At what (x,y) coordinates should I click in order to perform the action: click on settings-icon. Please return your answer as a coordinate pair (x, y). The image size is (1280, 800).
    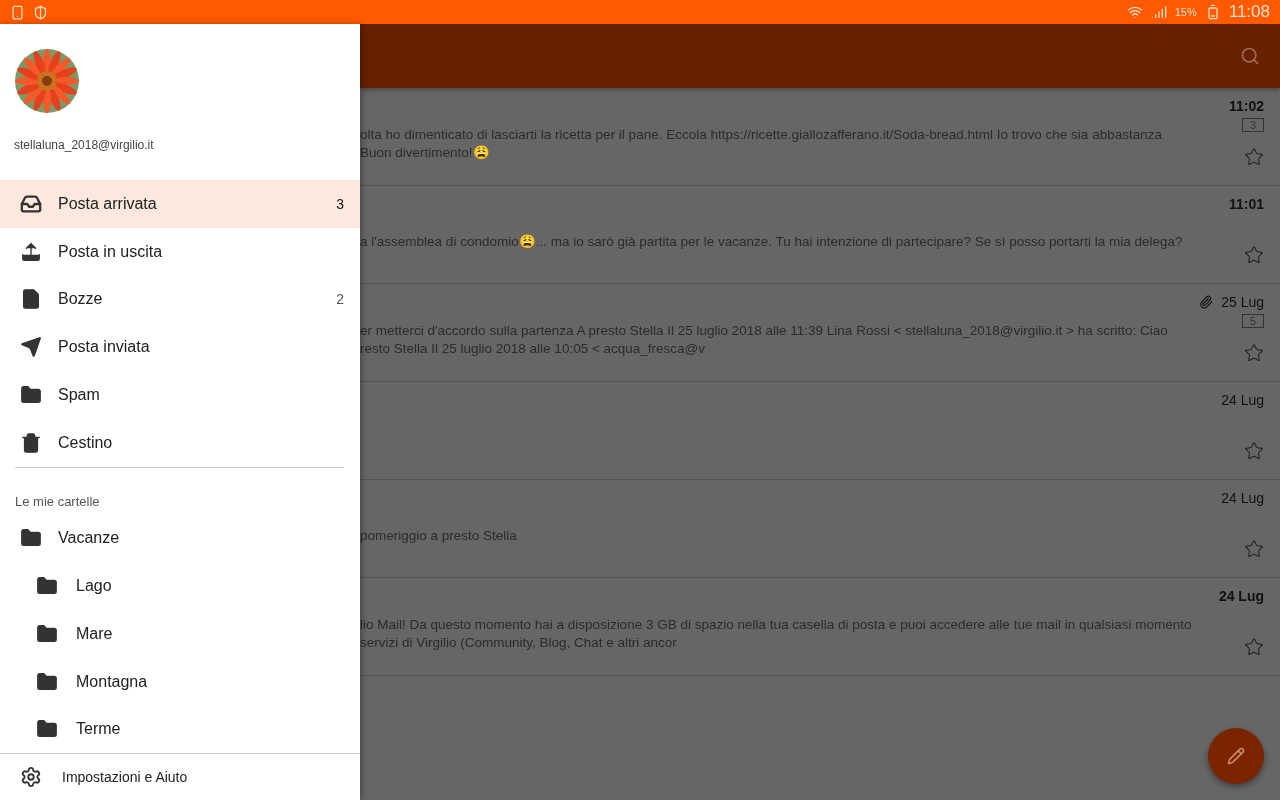
    Looking at the image, I should click on (31, 777).